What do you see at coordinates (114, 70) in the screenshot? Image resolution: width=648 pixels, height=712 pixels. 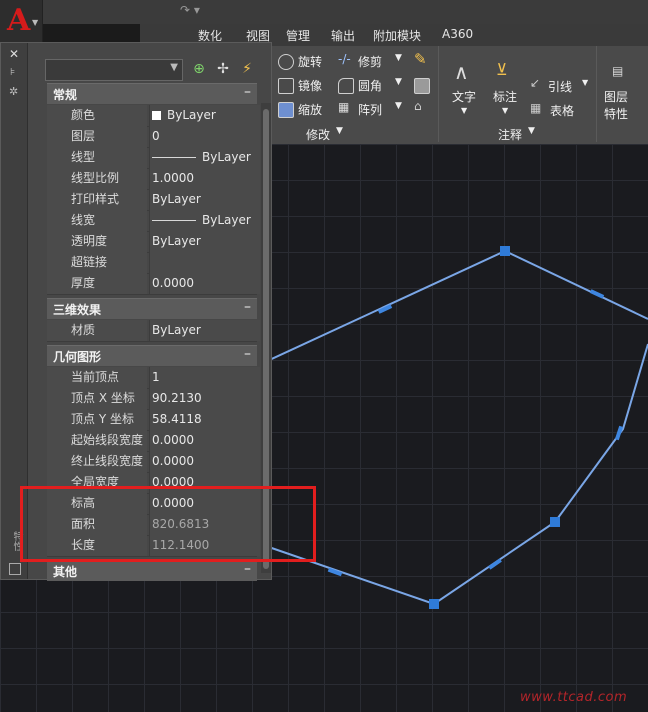 I see `object-type-dropdown: ▼` at bounding box center [114, 70].